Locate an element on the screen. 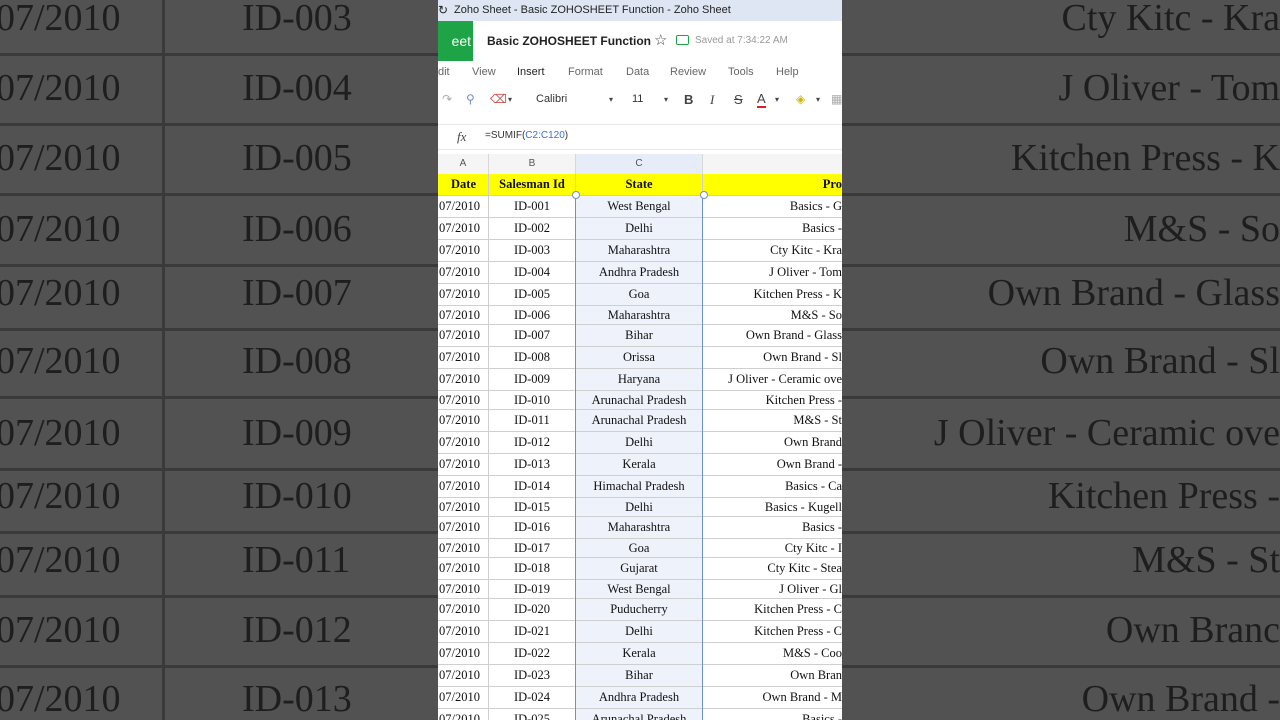  table-cell: ID-012 is located at coordinates (532, 442).